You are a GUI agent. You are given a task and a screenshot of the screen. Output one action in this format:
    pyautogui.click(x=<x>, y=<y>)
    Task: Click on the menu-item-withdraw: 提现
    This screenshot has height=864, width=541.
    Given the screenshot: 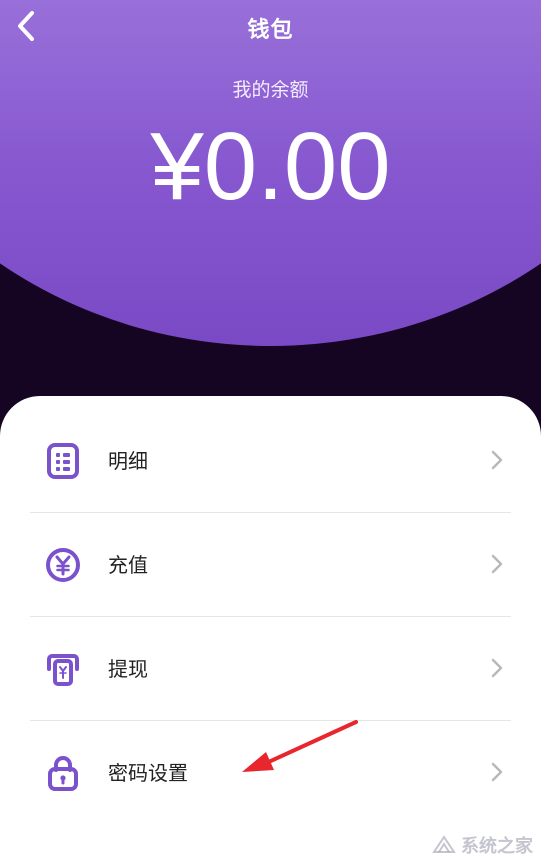 What is the action you would take?
    pyautogui.click(x=270, y=669)
    